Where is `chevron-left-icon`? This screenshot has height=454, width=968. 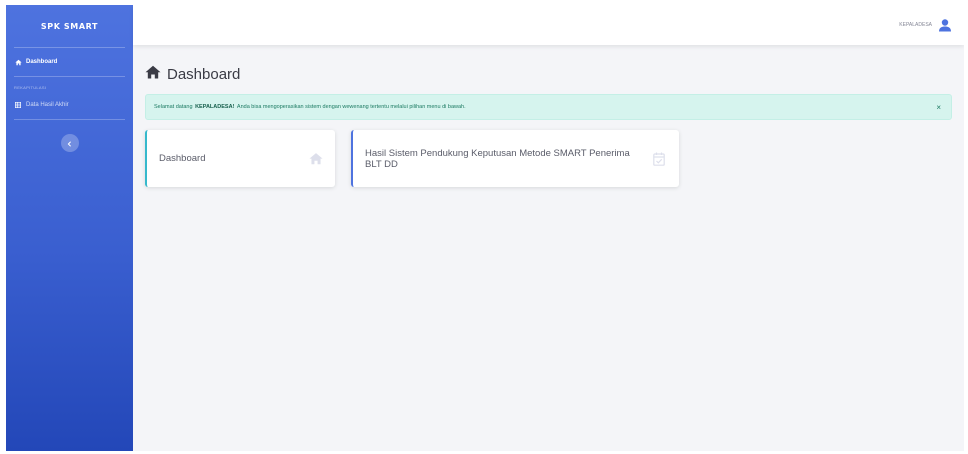
chevron-left-icon is located at coordinates (69, 143).